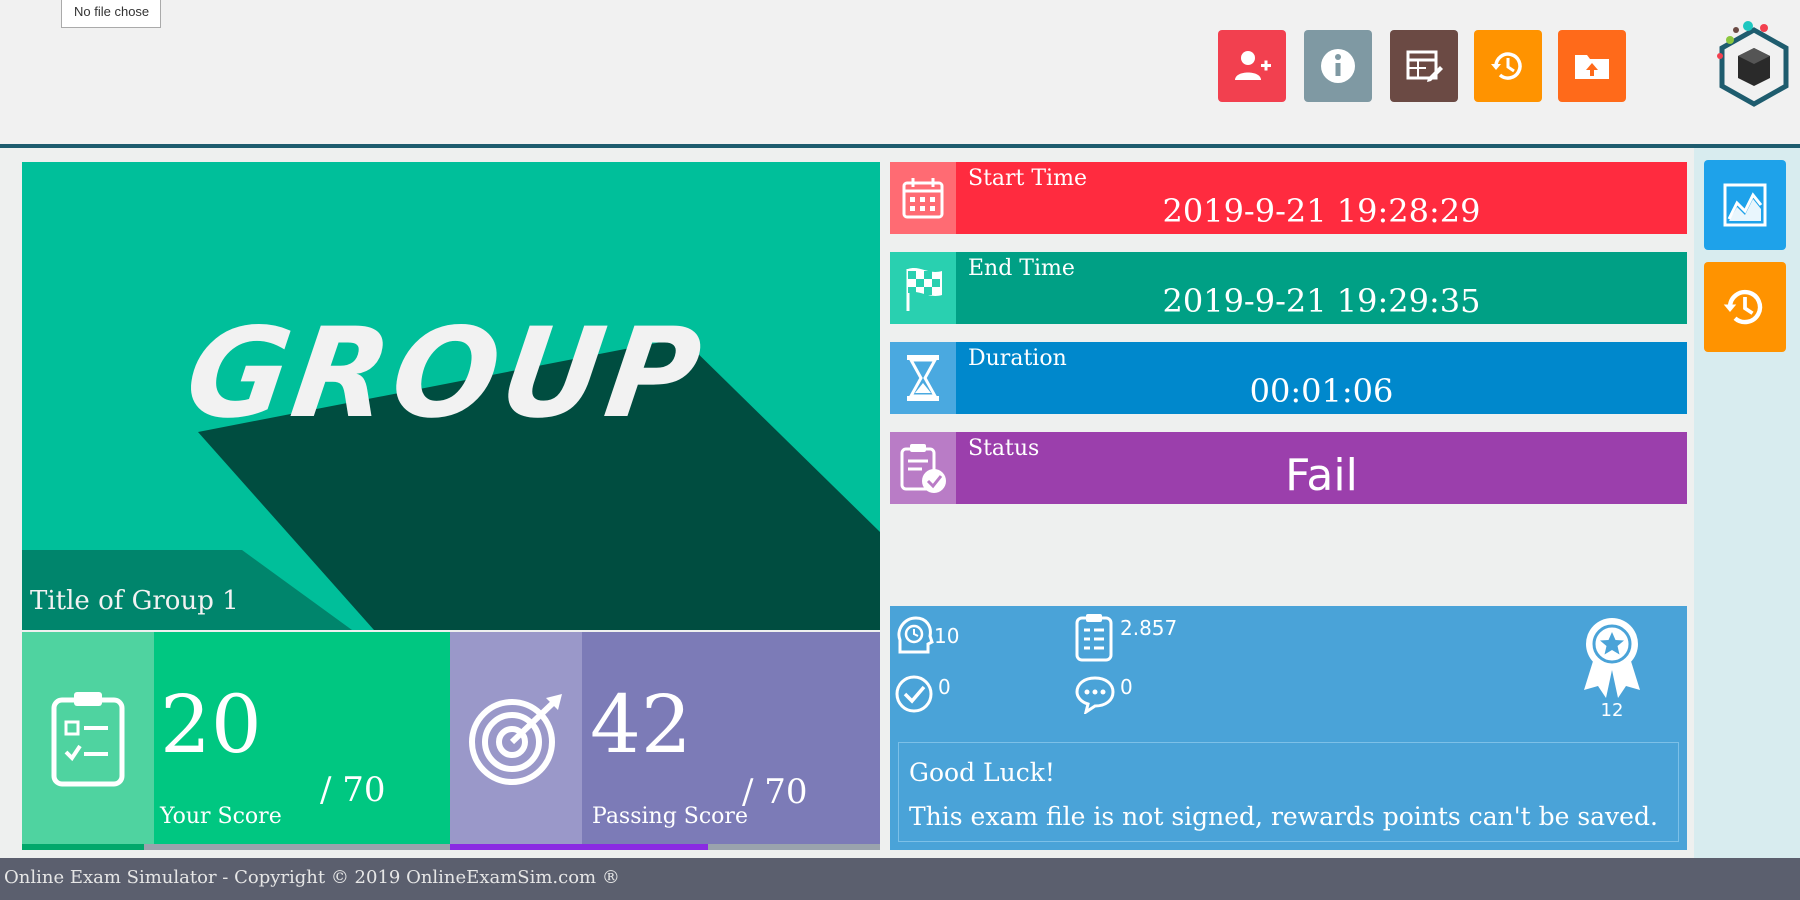  What do you see at coordinates (1149, 628) in the screenshot?
I see `checklist-stat-value: 2.857` at bounding box center [1149, 628].